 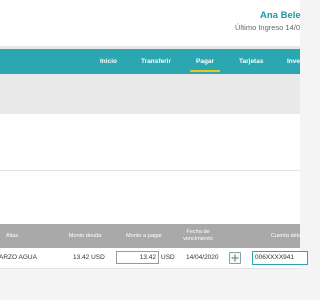 I want to click on column-header-fecha-vencimiento: Fecha de vencimiento, so click(x=198, y=236).